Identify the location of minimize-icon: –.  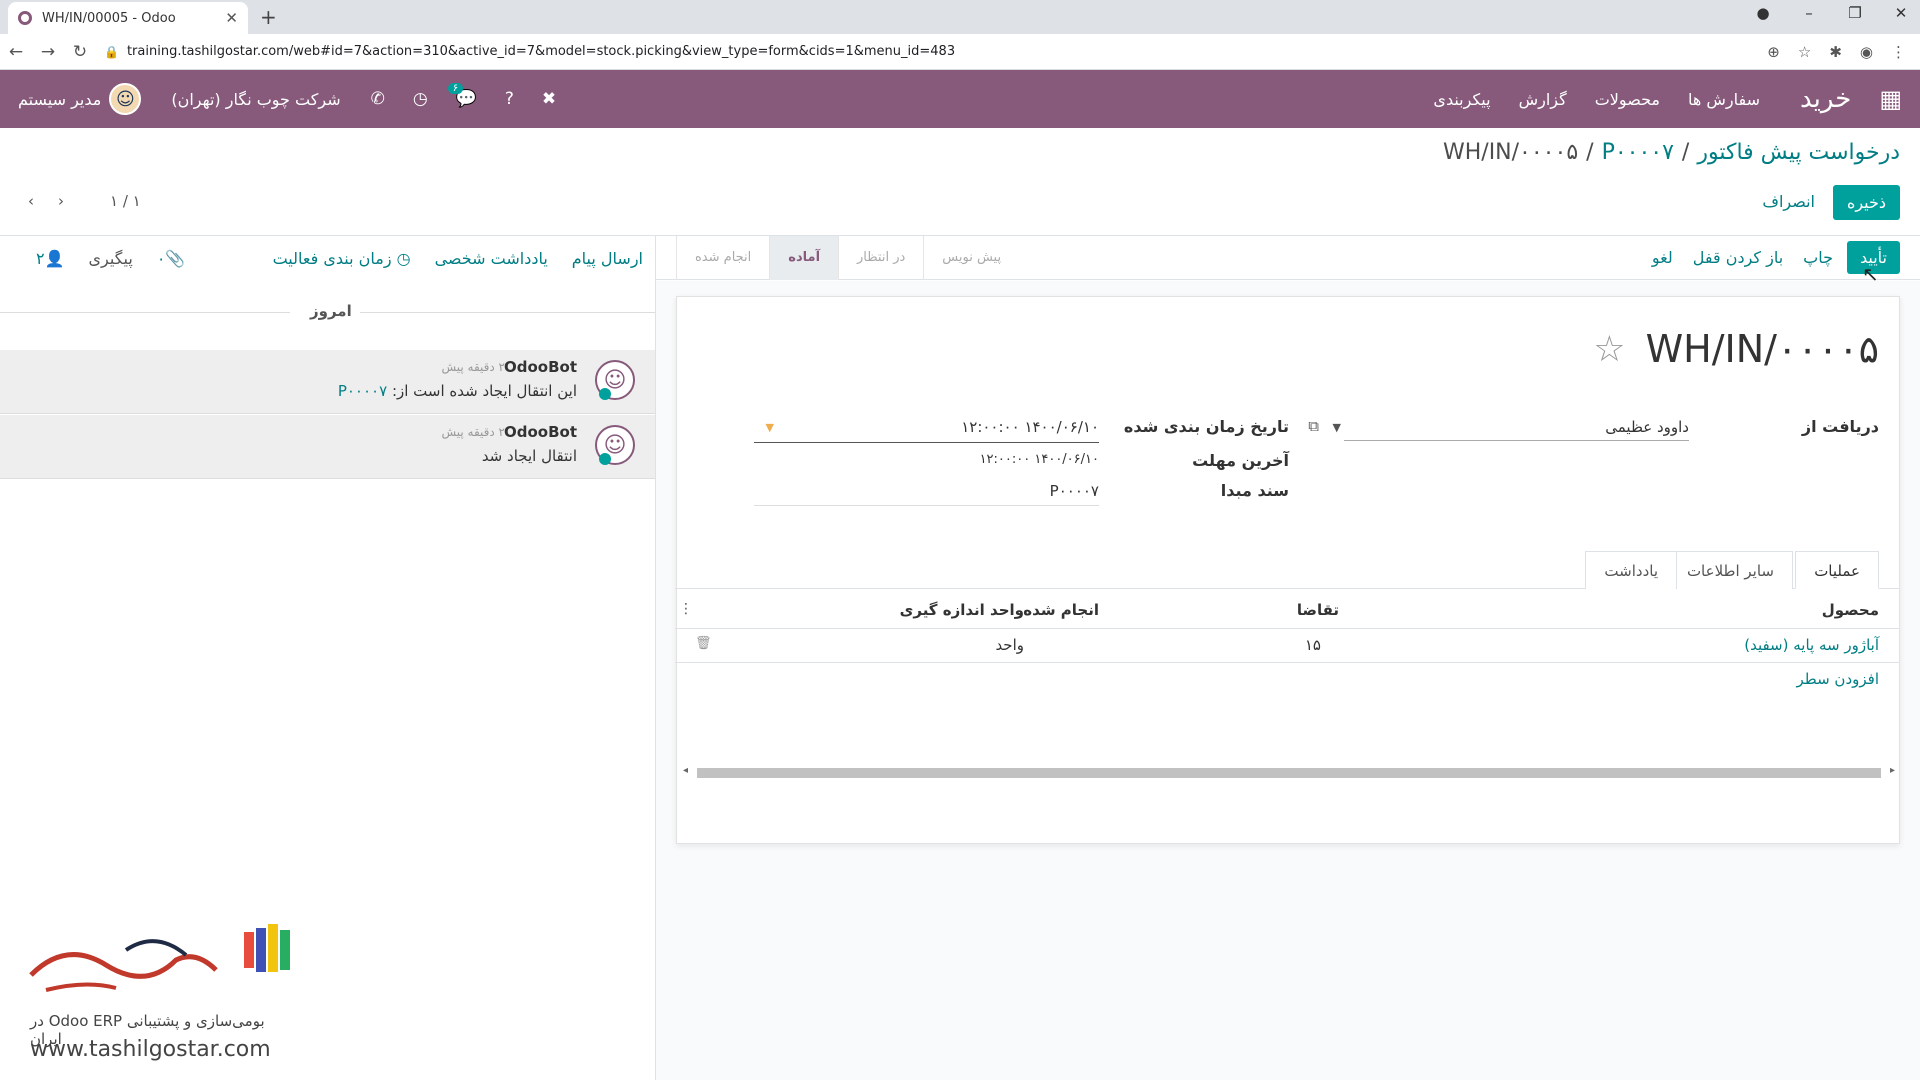
(1809, 13).